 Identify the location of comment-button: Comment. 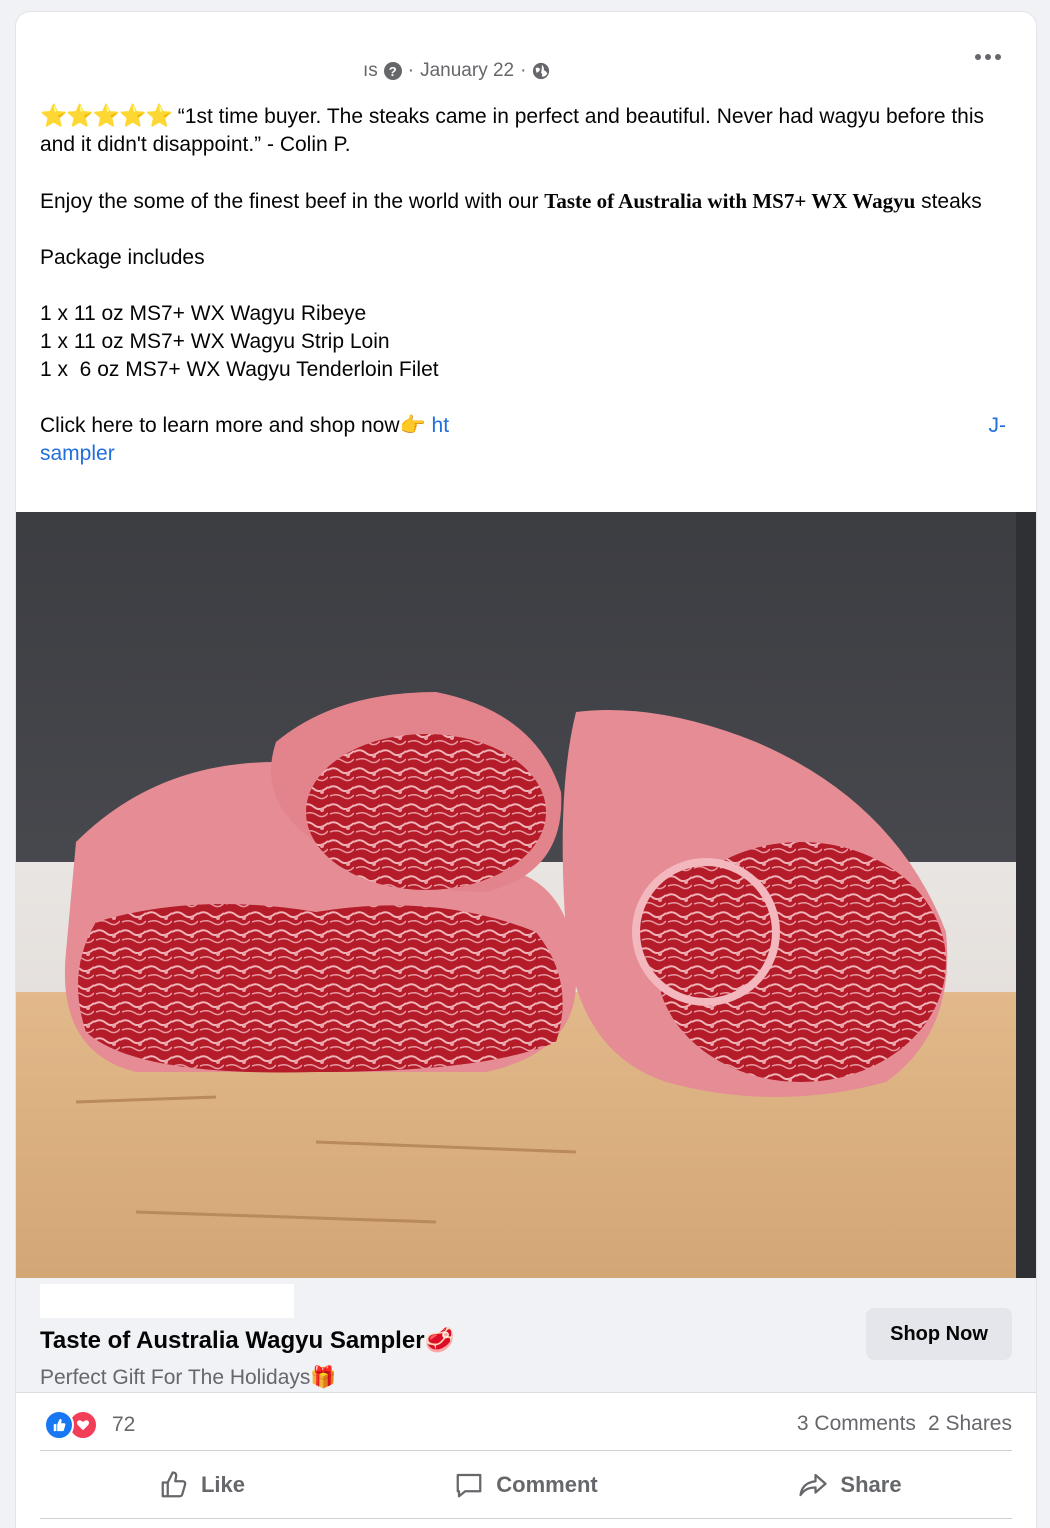
(526, 1485).